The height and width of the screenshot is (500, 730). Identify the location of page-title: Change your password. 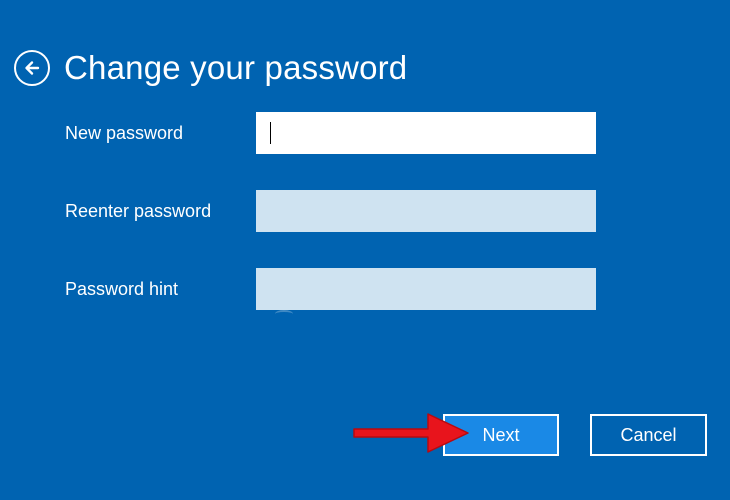
(236, 67).